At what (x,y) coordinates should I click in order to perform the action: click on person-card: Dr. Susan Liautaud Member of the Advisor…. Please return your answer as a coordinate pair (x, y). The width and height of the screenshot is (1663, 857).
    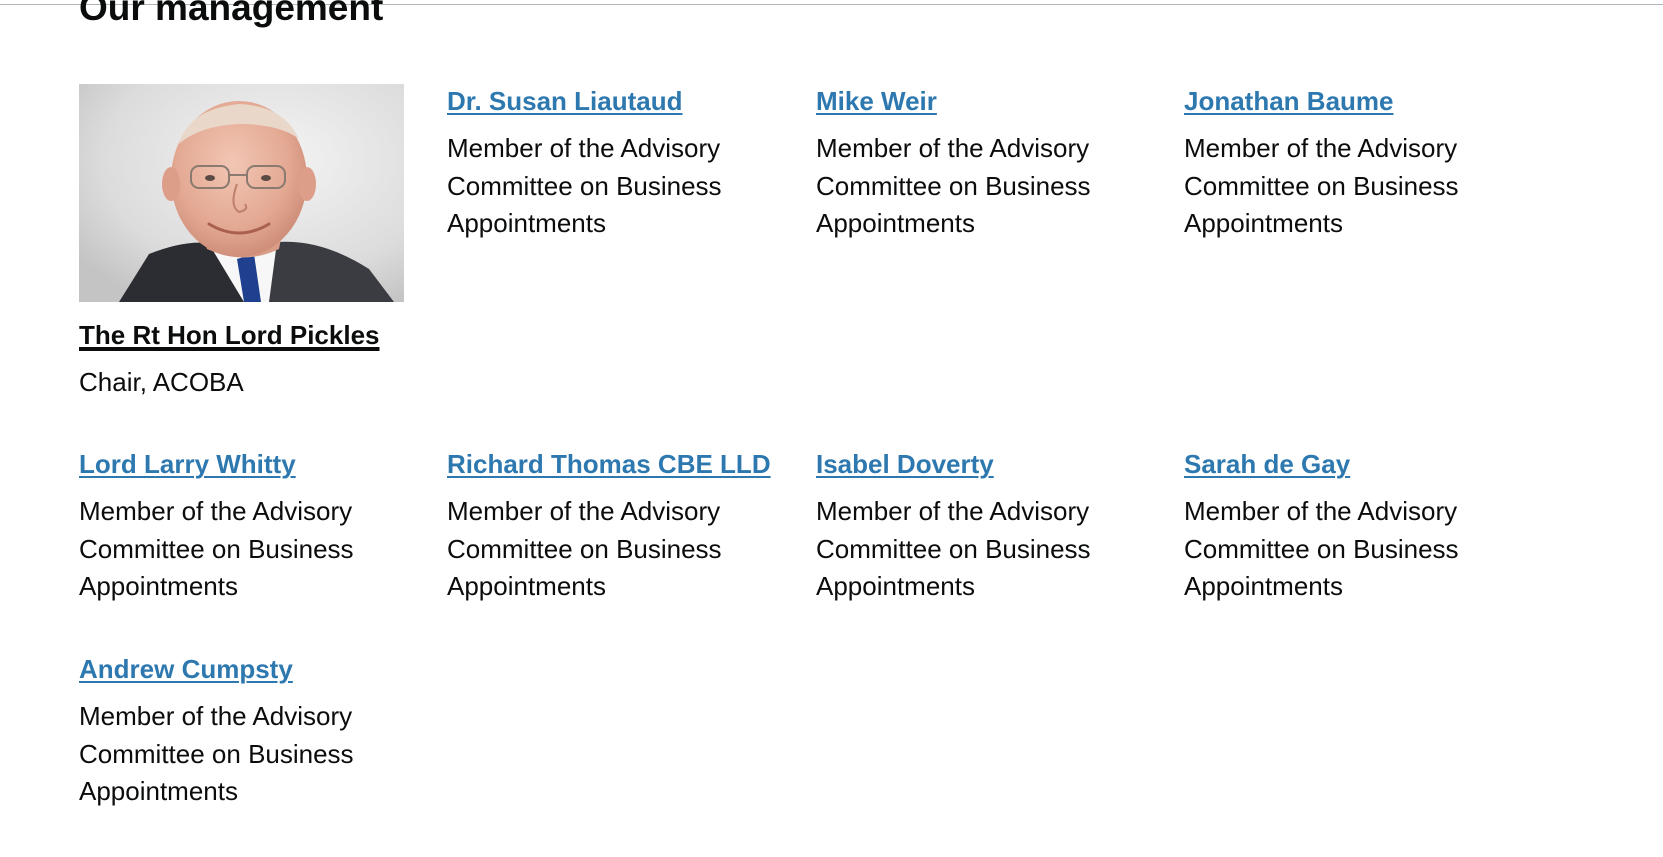
    Looking at the image, I should click on (619, 163).